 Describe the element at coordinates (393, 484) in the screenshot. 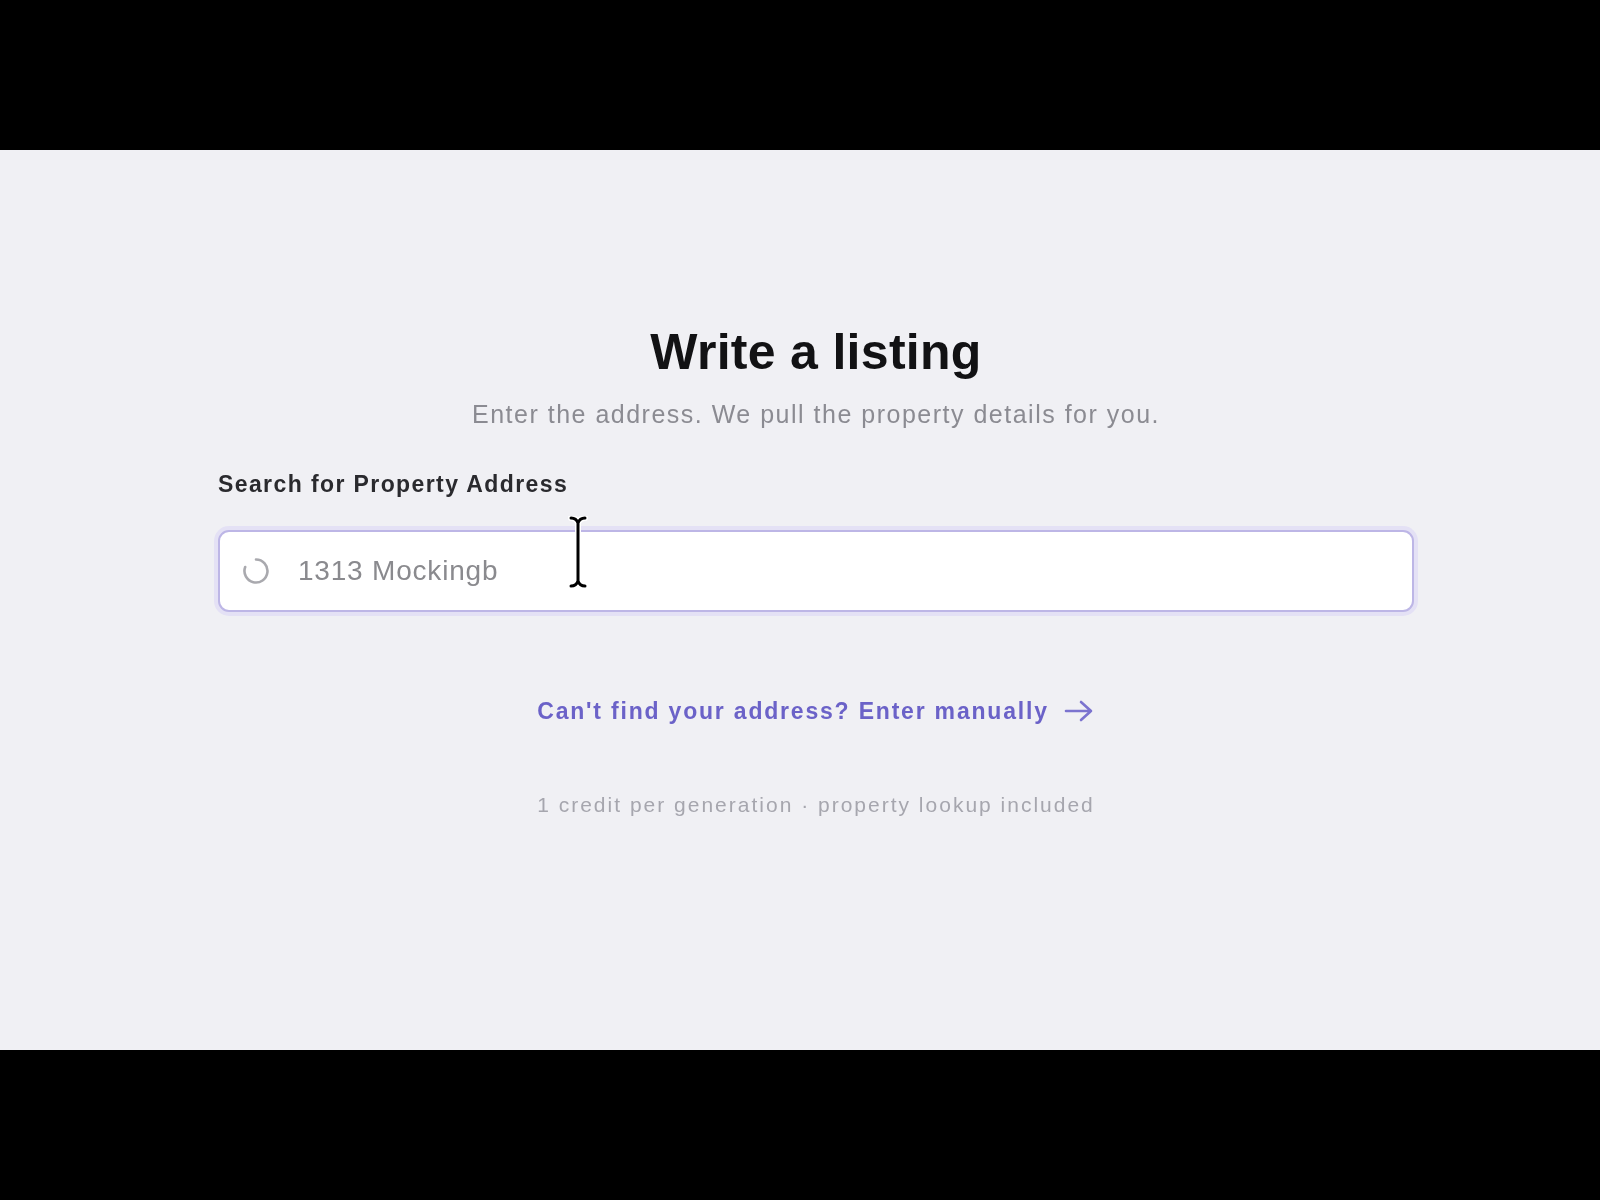

I see `field-label: Search for Property Address` at that location.